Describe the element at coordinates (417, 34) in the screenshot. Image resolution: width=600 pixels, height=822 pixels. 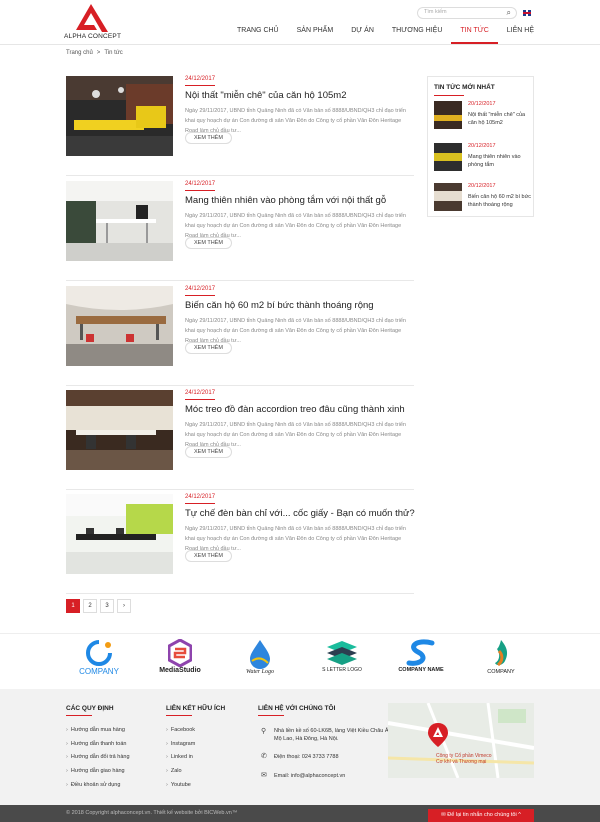
I see `nav-brands: THƯƠNG HIỆU` at that location.